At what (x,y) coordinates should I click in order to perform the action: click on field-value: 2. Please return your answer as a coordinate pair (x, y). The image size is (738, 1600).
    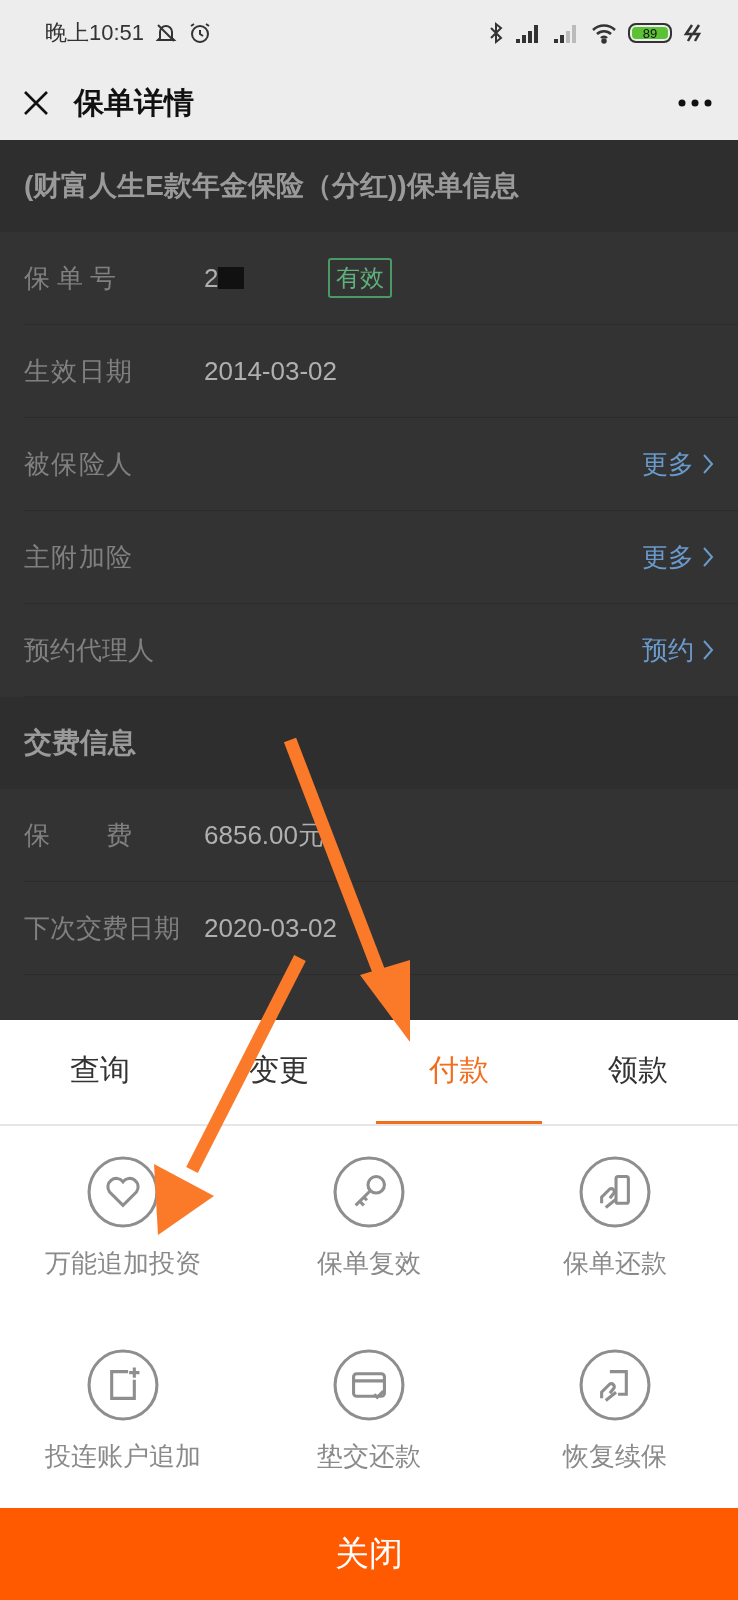
    Looking at the image, I should click on (211, 278).